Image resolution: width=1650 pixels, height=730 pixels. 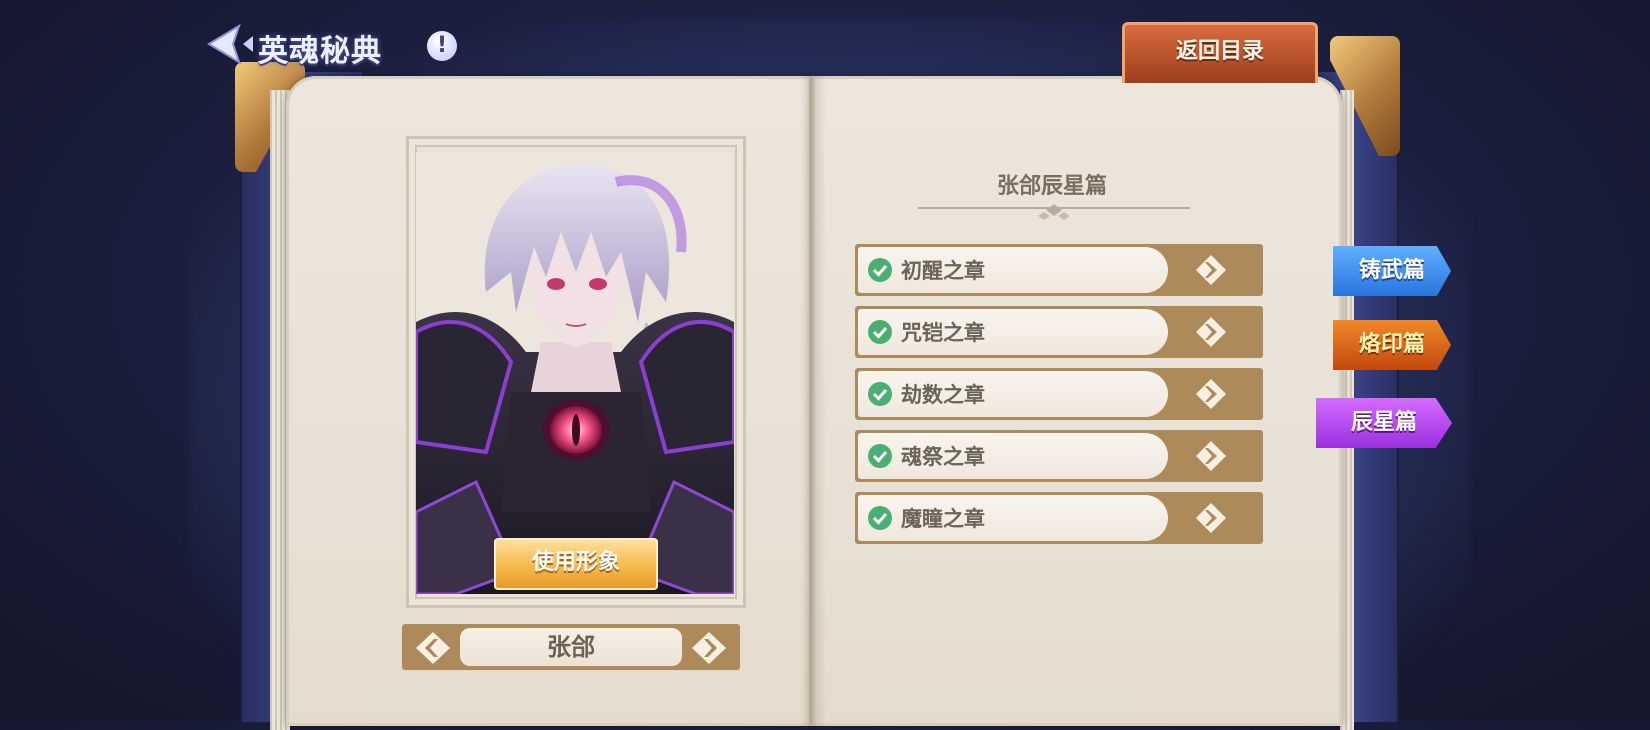 What do you see at coordinates (1059, 270) in the screenshot?
I see `chapter-item: 初醒之章` at bounding box center [1059, 270].